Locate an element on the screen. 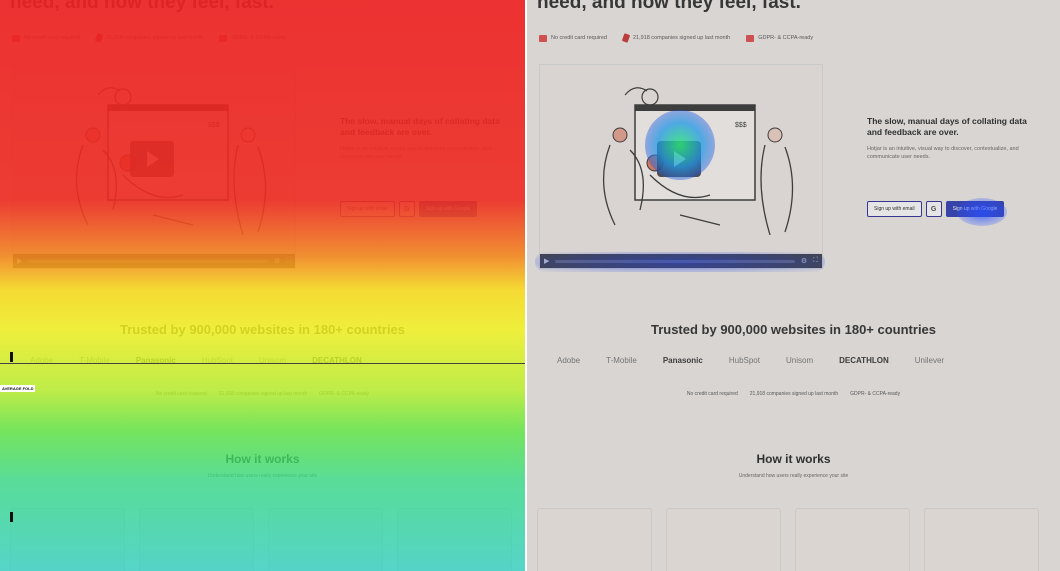 The image size is (1060, 571). average-fold-line is located at coordinates (262, 363).